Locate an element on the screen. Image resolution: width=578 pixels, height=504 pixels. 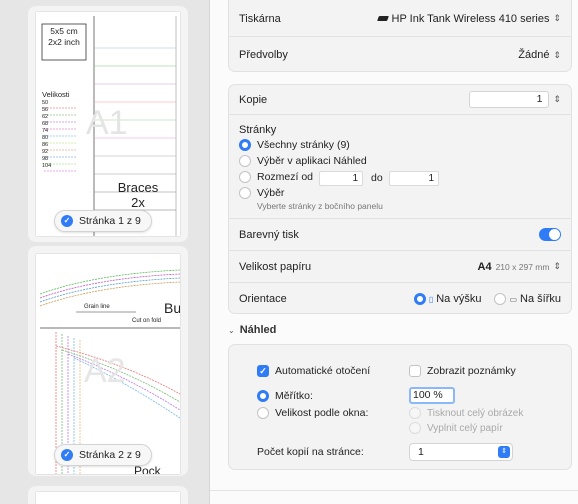
page-watermark: A1 is located at coordinates (107, 123).